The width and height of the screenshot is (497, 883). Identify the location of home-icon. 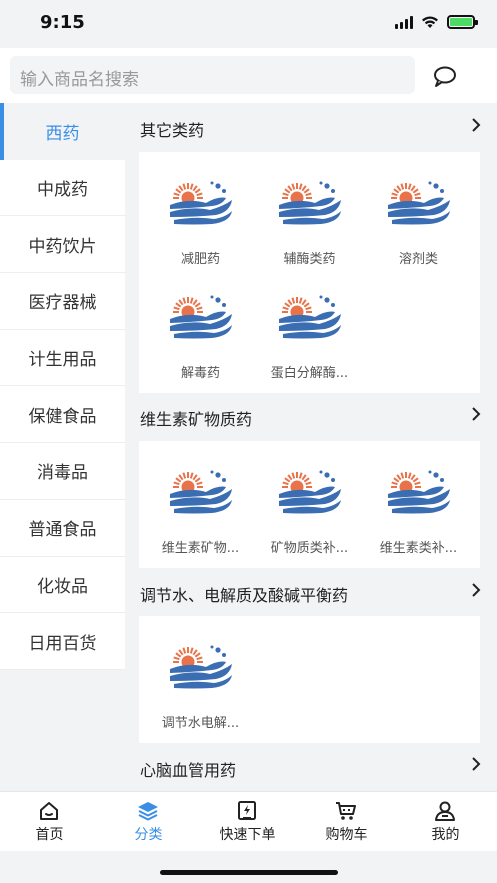
(49, 811).